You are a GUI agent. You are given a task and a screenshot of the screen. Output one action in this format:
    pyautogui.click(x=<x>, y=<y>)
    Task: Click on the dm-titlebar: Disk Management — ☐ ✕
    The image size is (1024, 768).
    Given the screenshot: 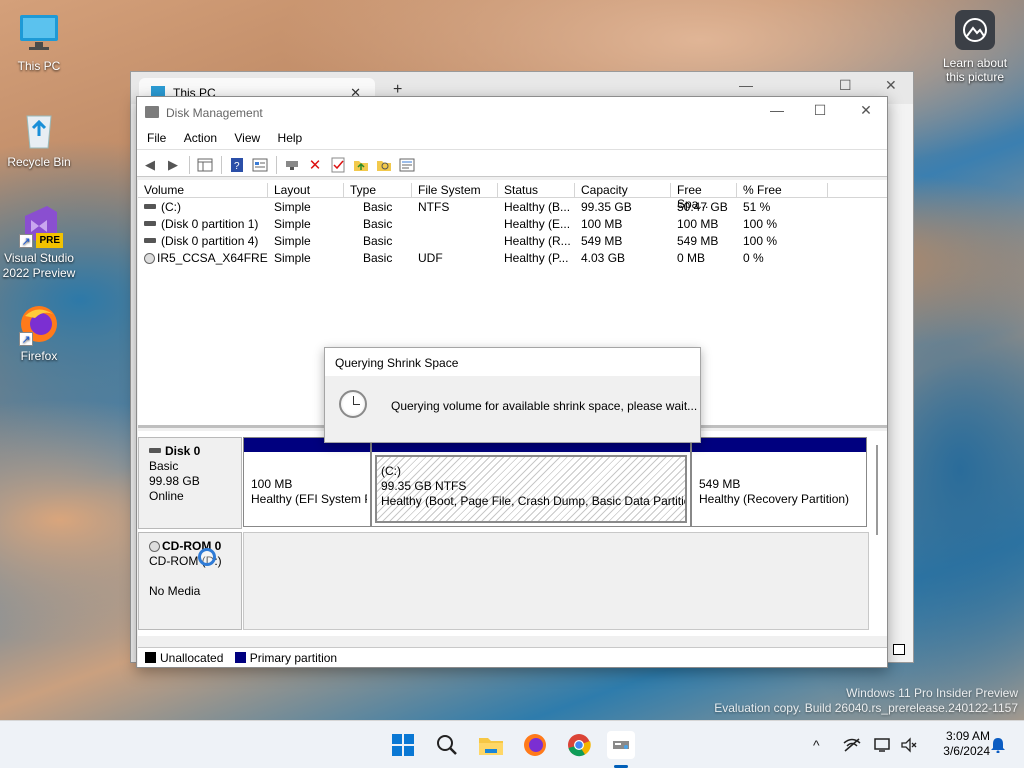 What is the action you would take?
    pyautogui.click(x=512, y=112)
    